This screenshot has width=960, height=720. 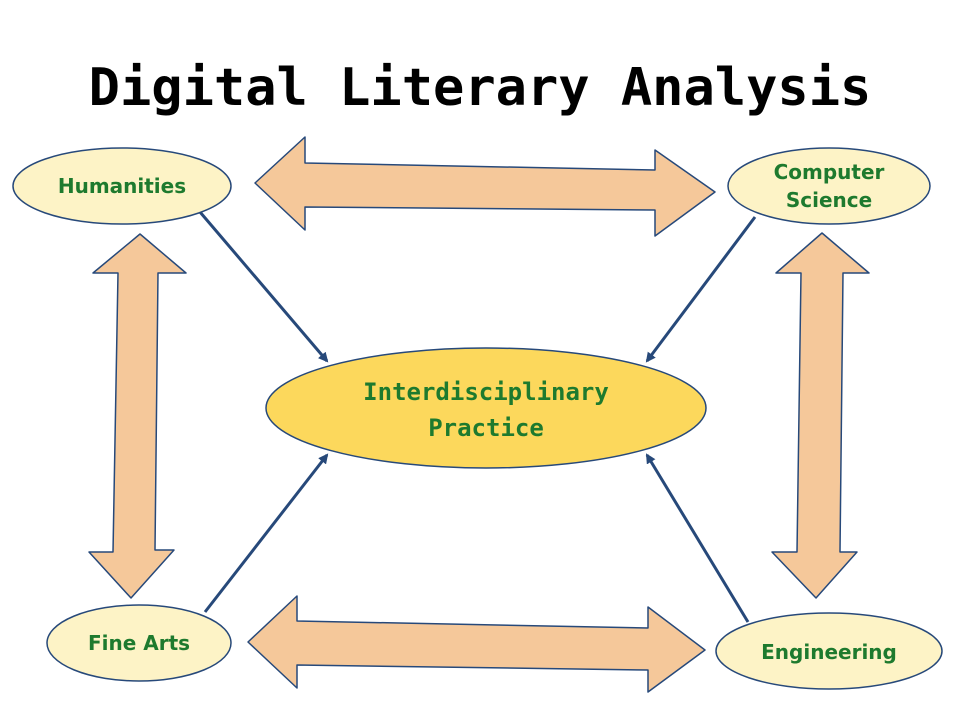 I want to click on fine-arts-label: Fine Arts, so click(x=139, y=643).